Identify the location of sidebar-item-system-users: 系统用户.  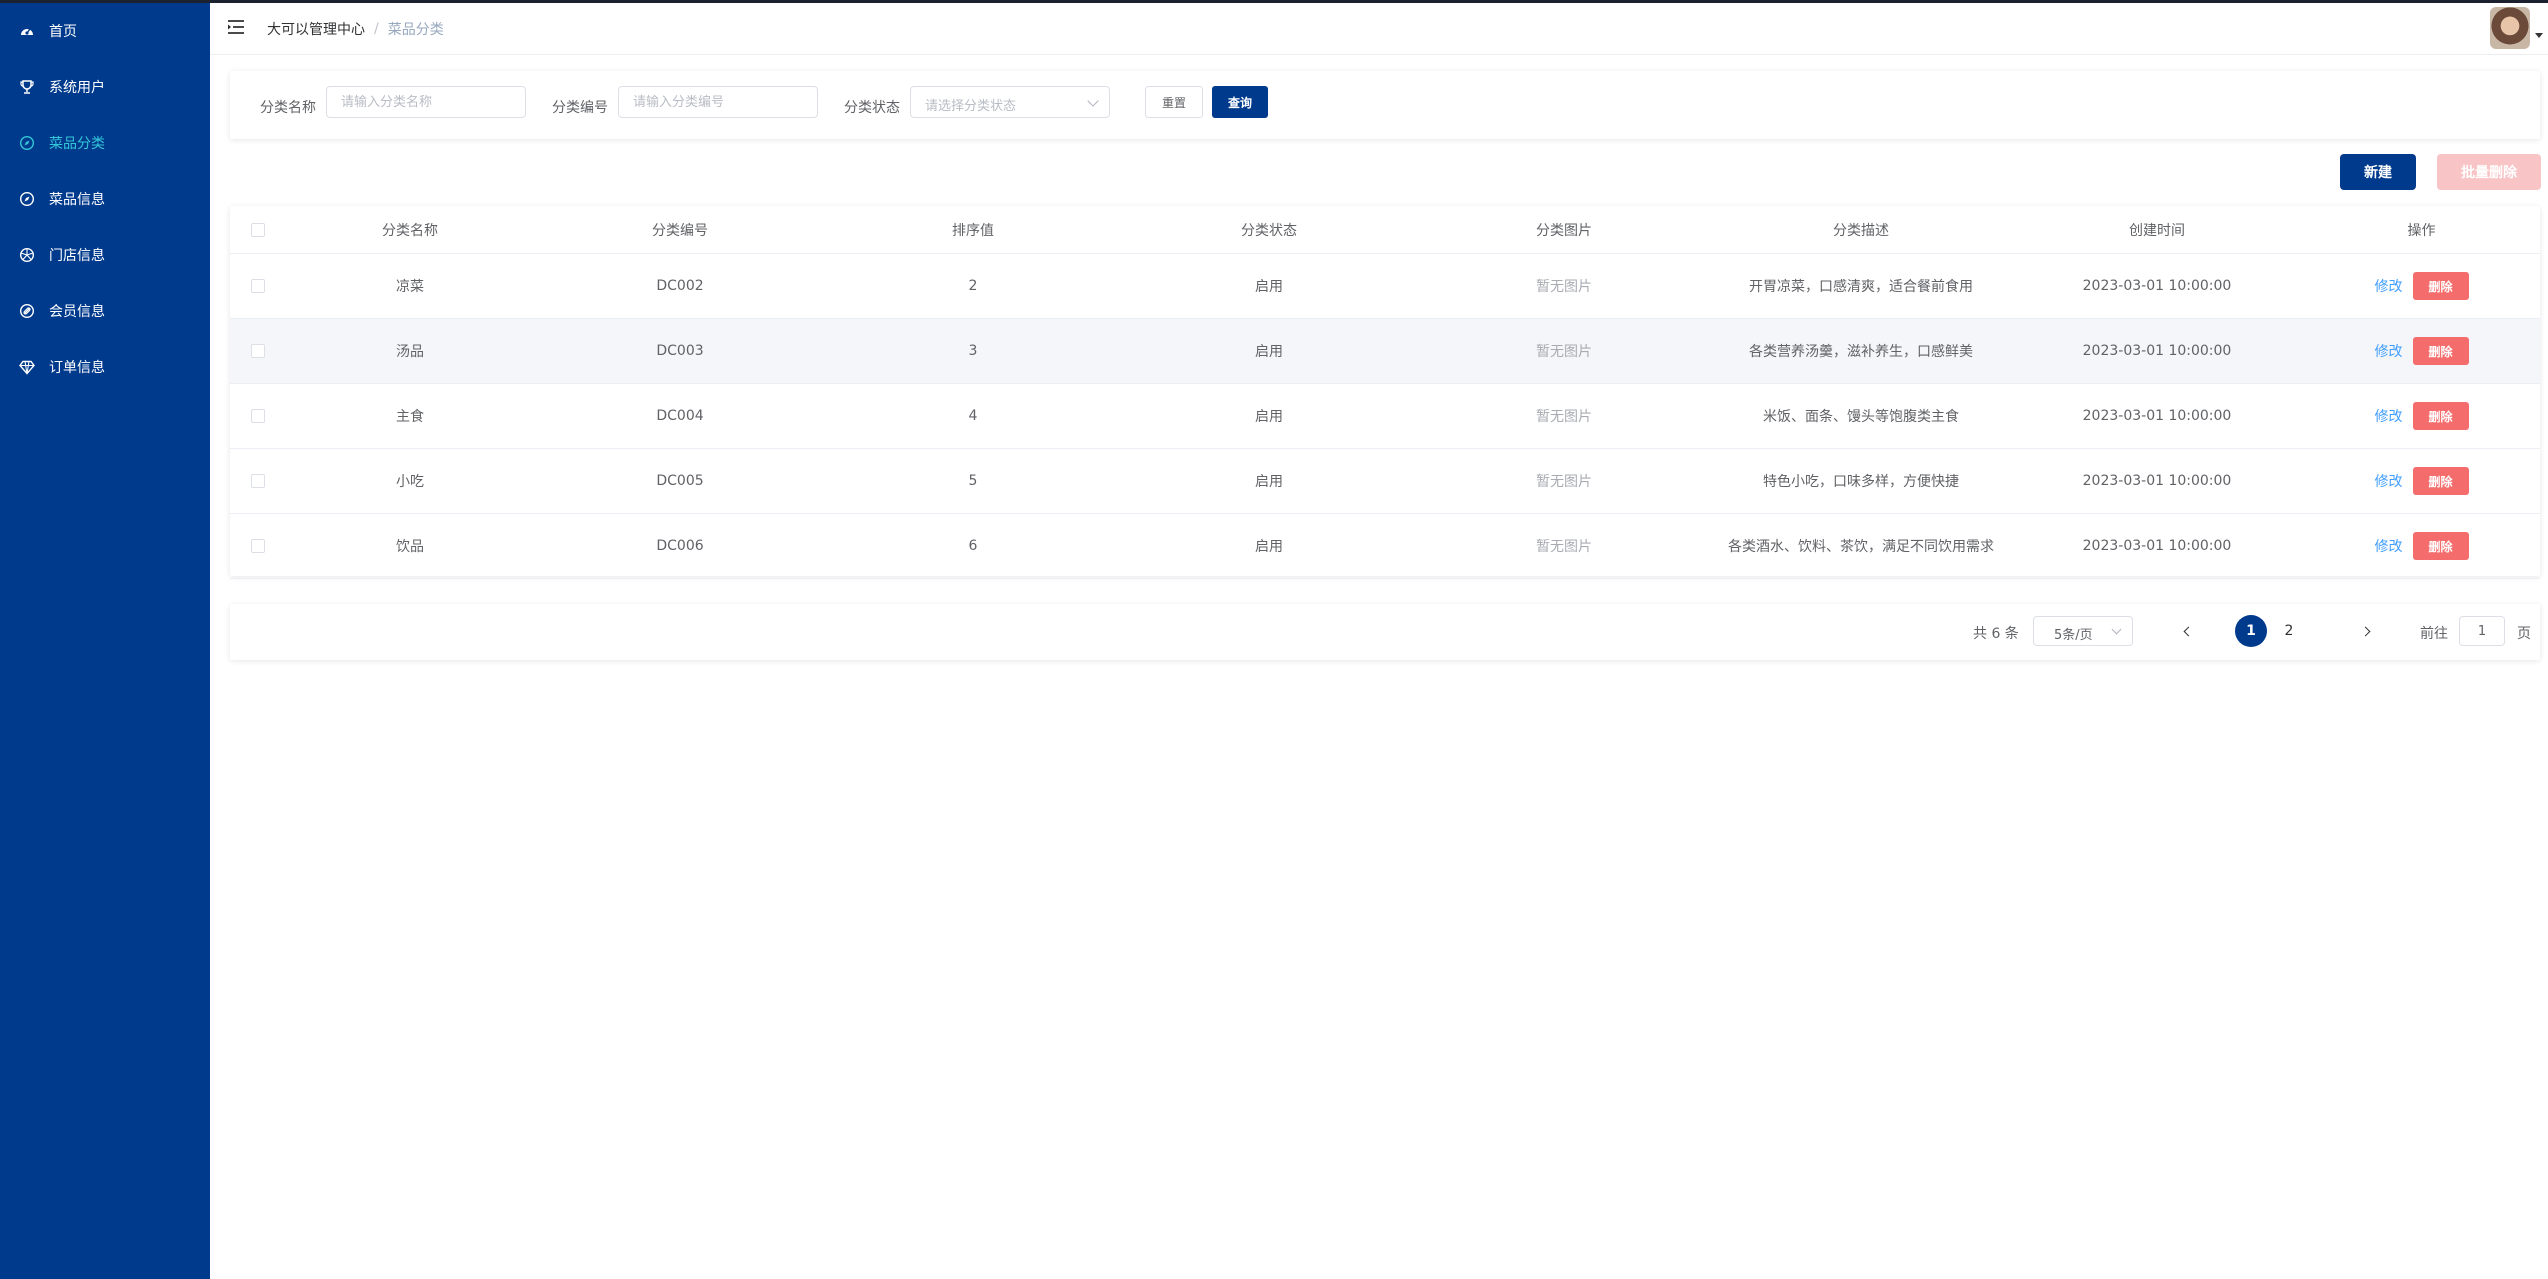
(105, 87).